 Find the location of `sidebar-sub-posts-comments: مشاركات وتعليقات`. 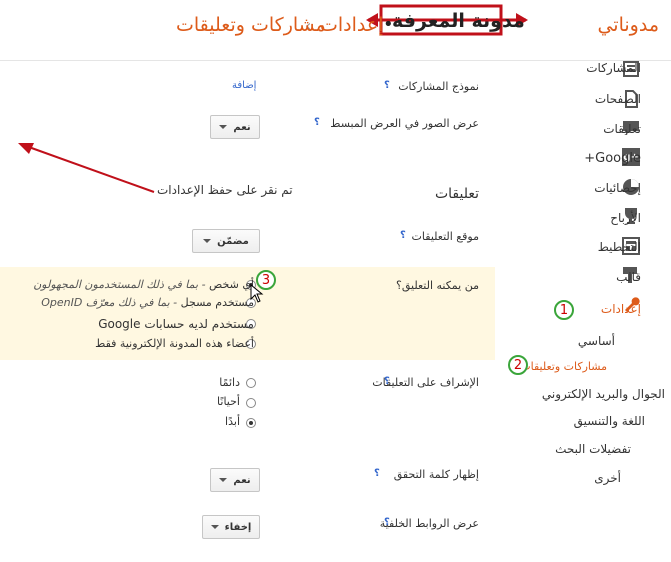

sidebar-sub-posts-comments: مشاركات وتعليقات is located at coordinates (563, 366).